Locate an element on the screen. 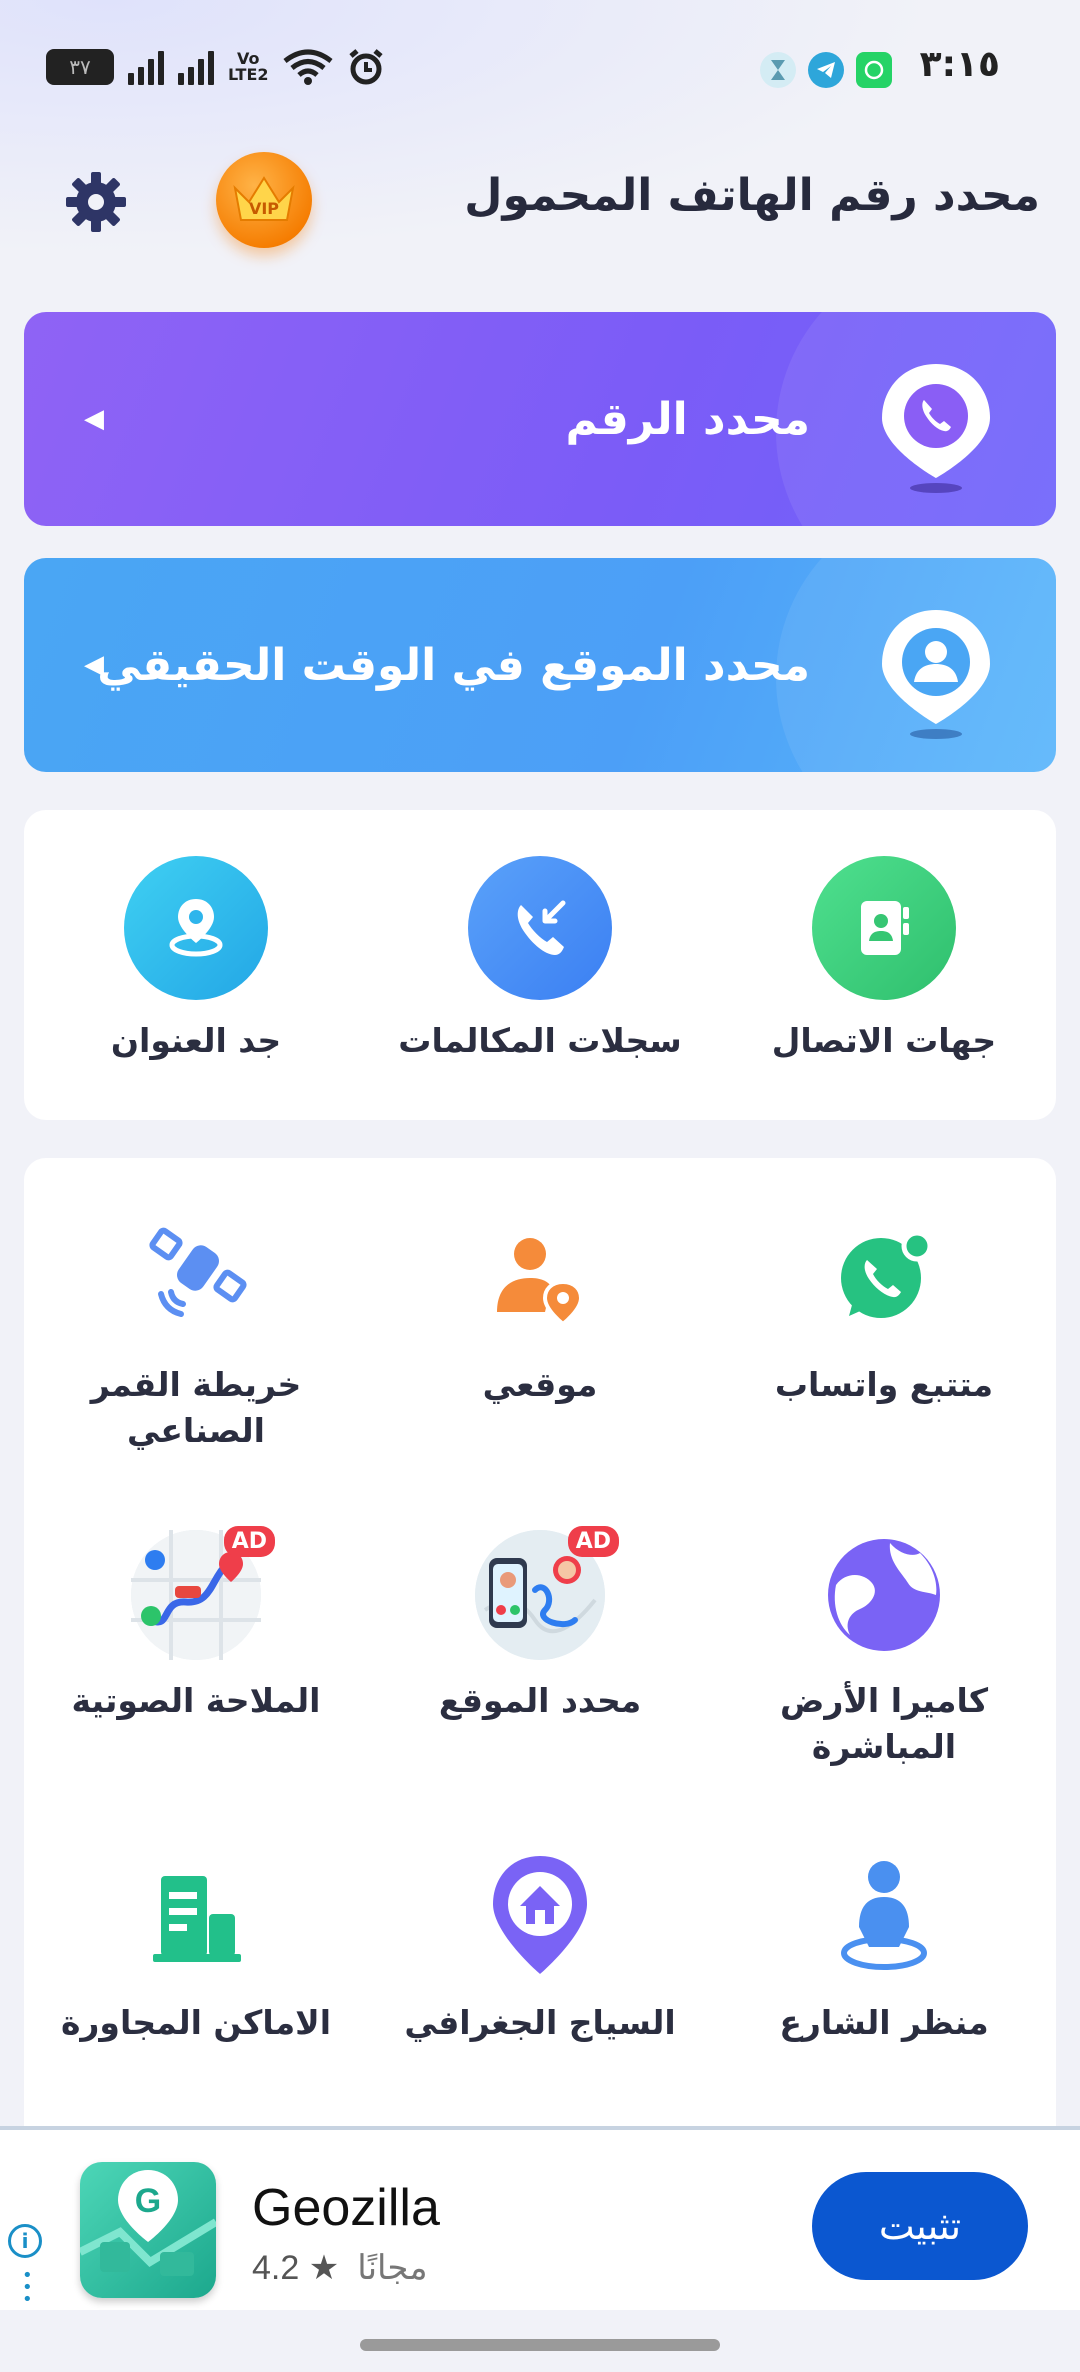  crown-icon: VIP is located at coordinates (264, 198).